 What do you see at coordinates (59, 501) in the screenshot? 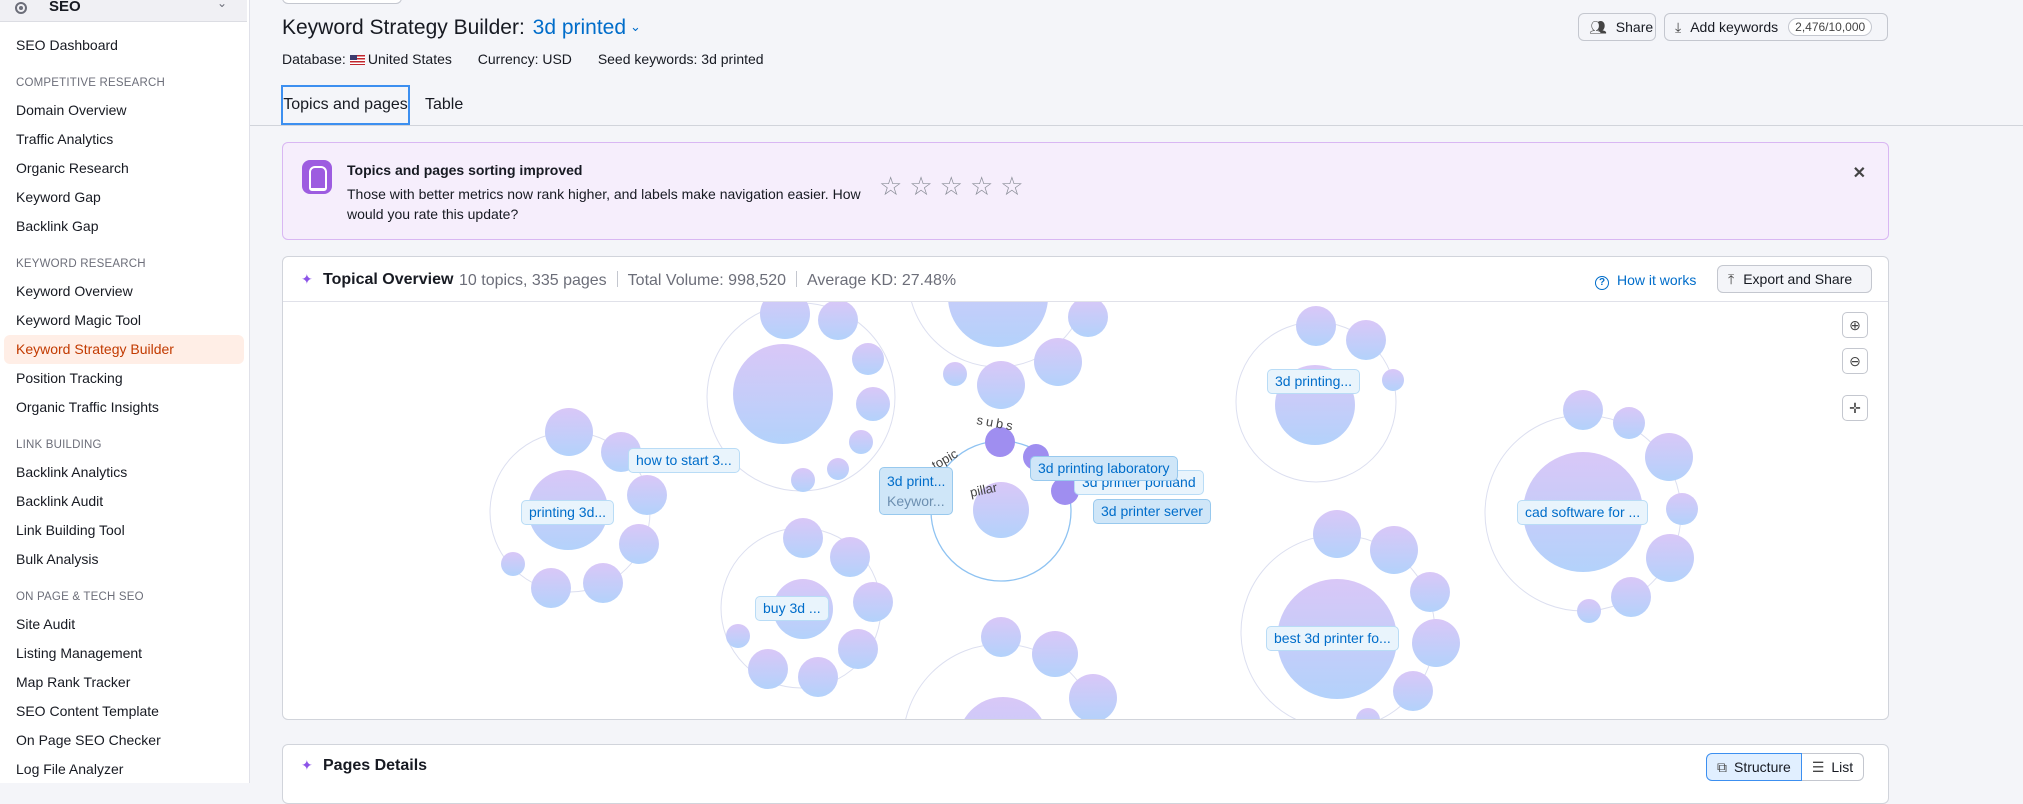
I see `sidebar-item-backlink-audit: Backlink Audit` at bounding box center [59, 501].